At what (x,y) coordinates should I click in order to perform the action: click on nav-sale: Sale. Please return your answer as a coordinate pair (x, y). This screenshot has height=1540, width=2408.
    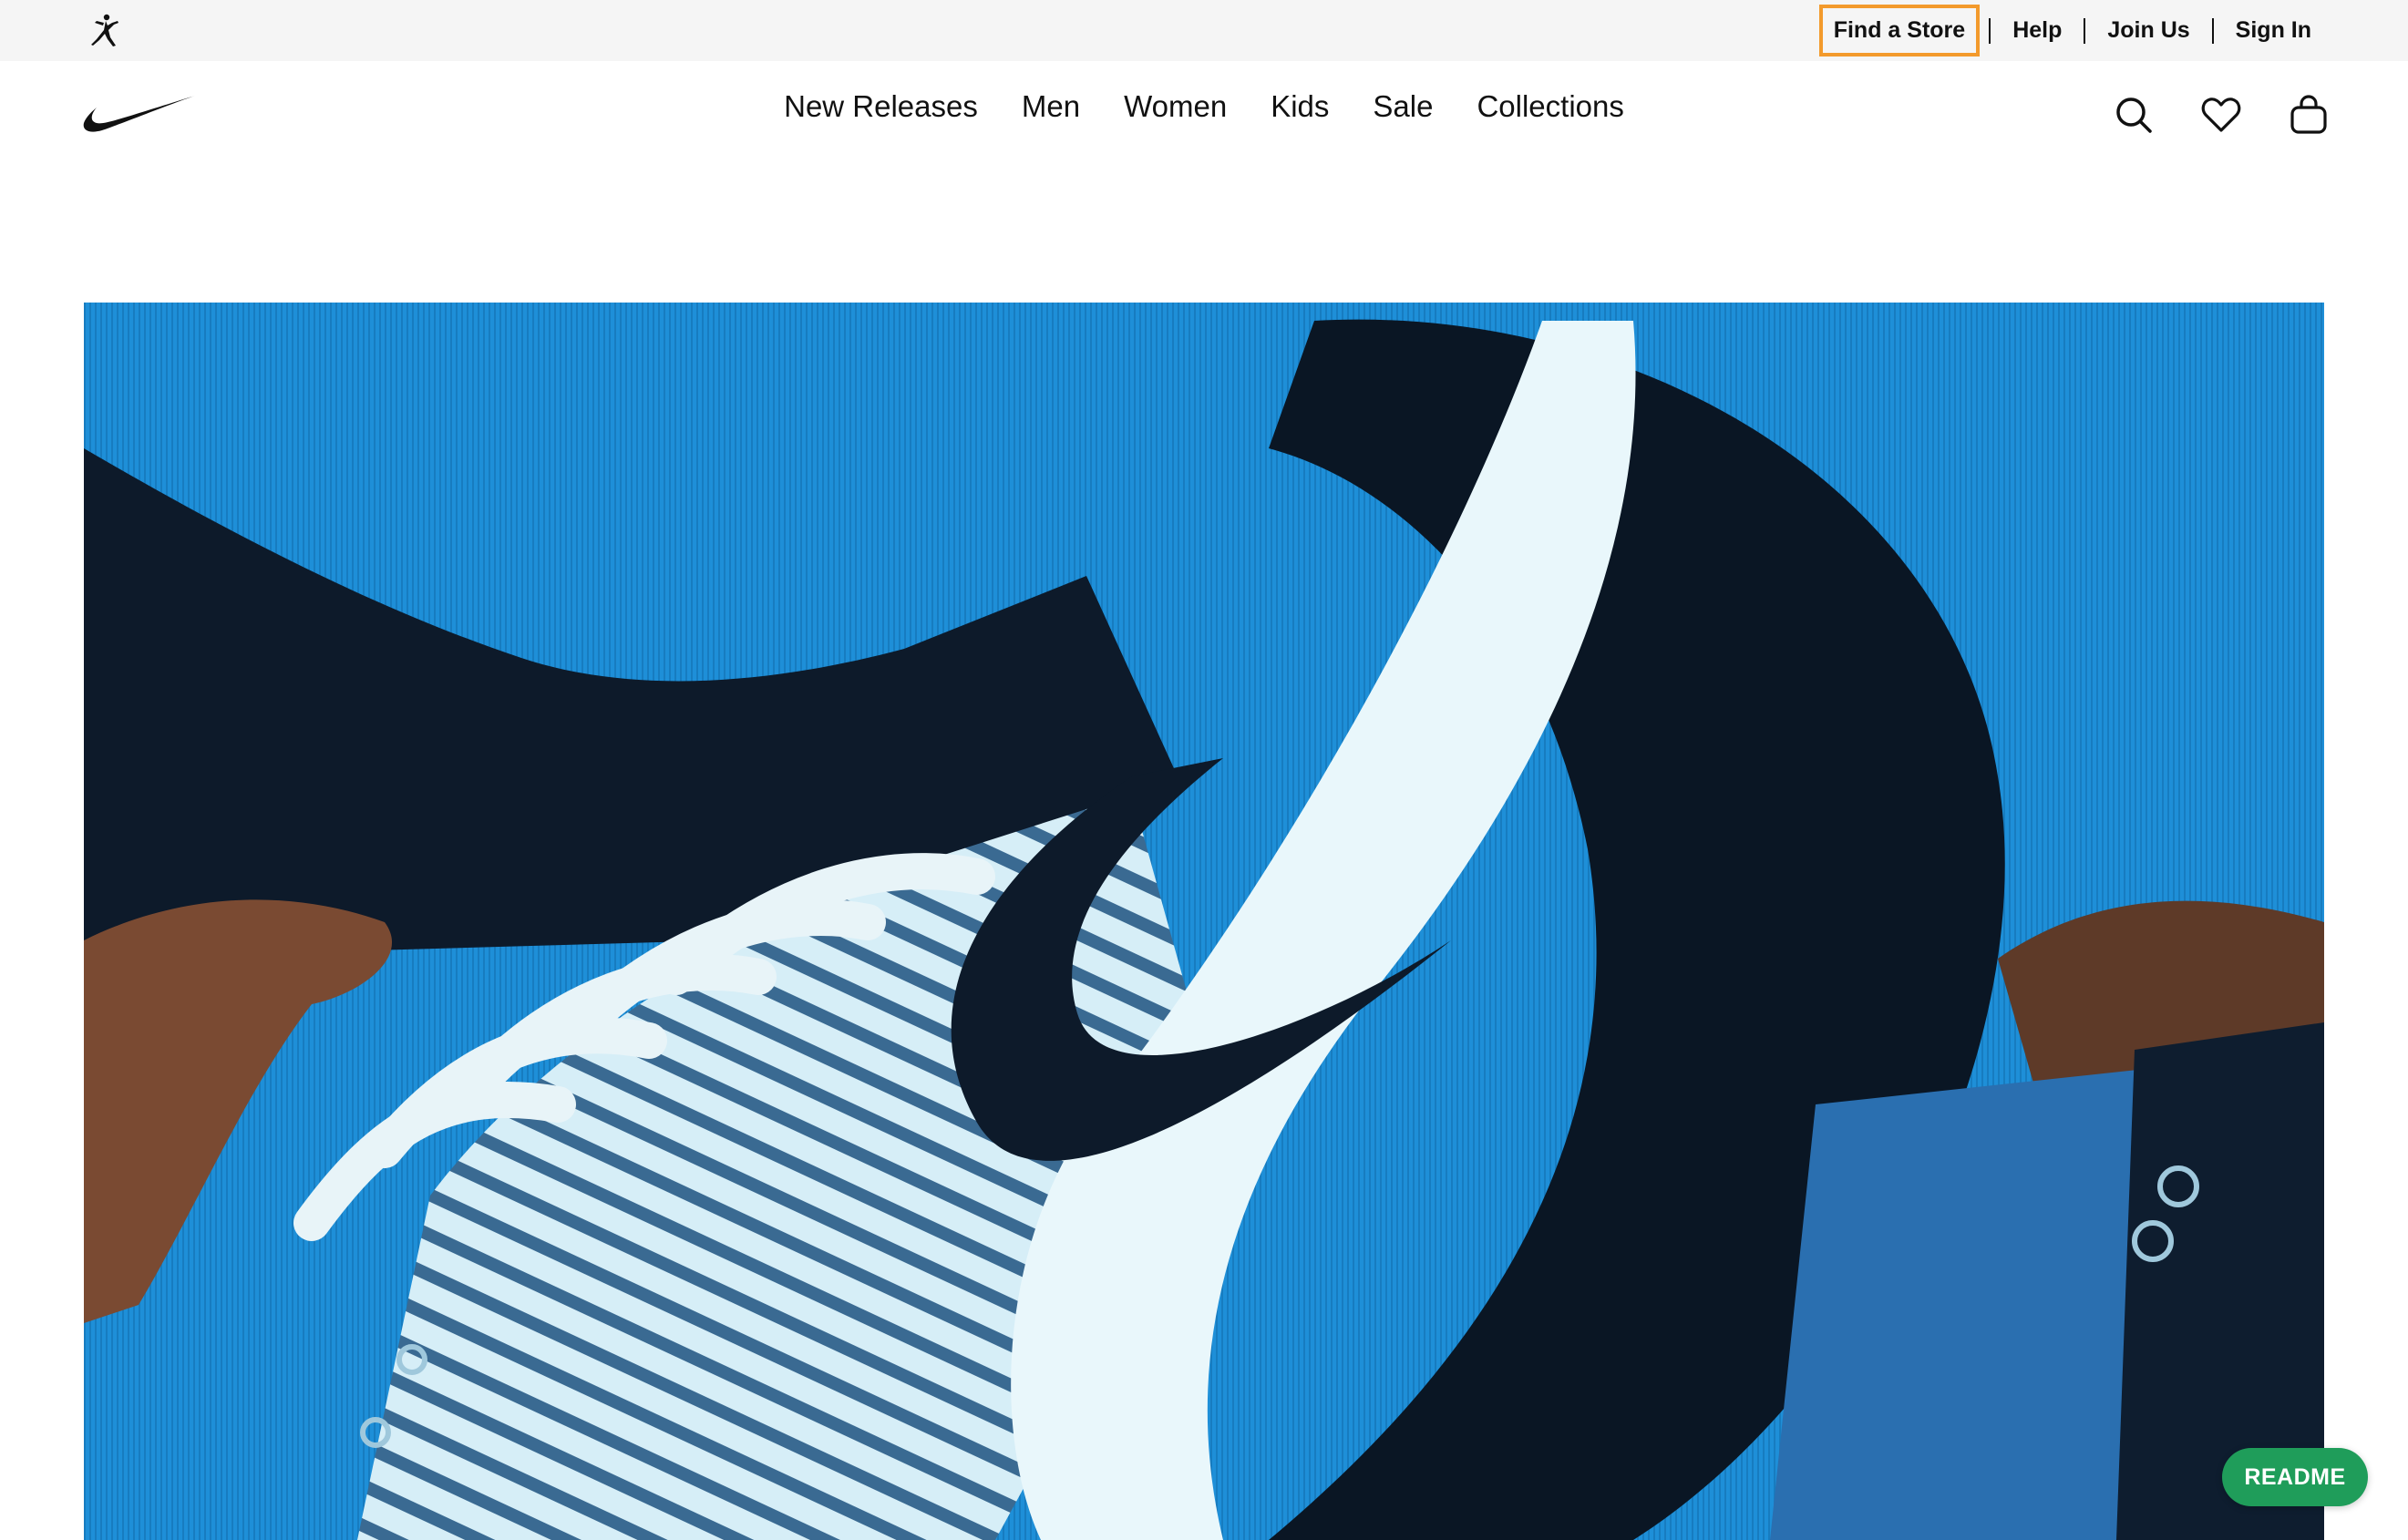
    Looking at the image, I should click on (1403, 106).